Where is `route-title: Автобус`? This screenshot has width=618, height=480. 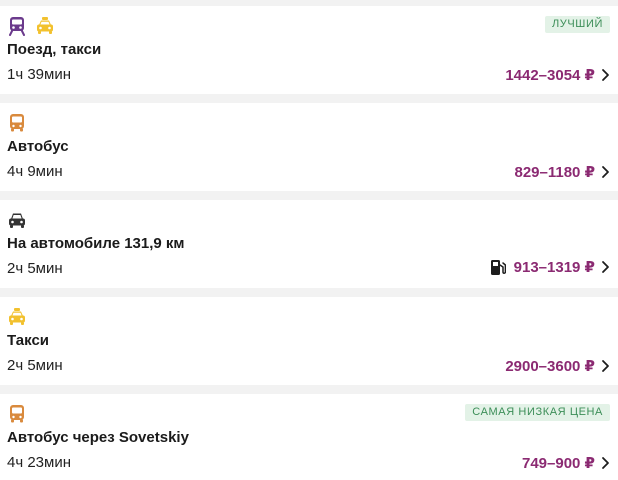 route-title: Автобус is located at coordinates (38, 146).